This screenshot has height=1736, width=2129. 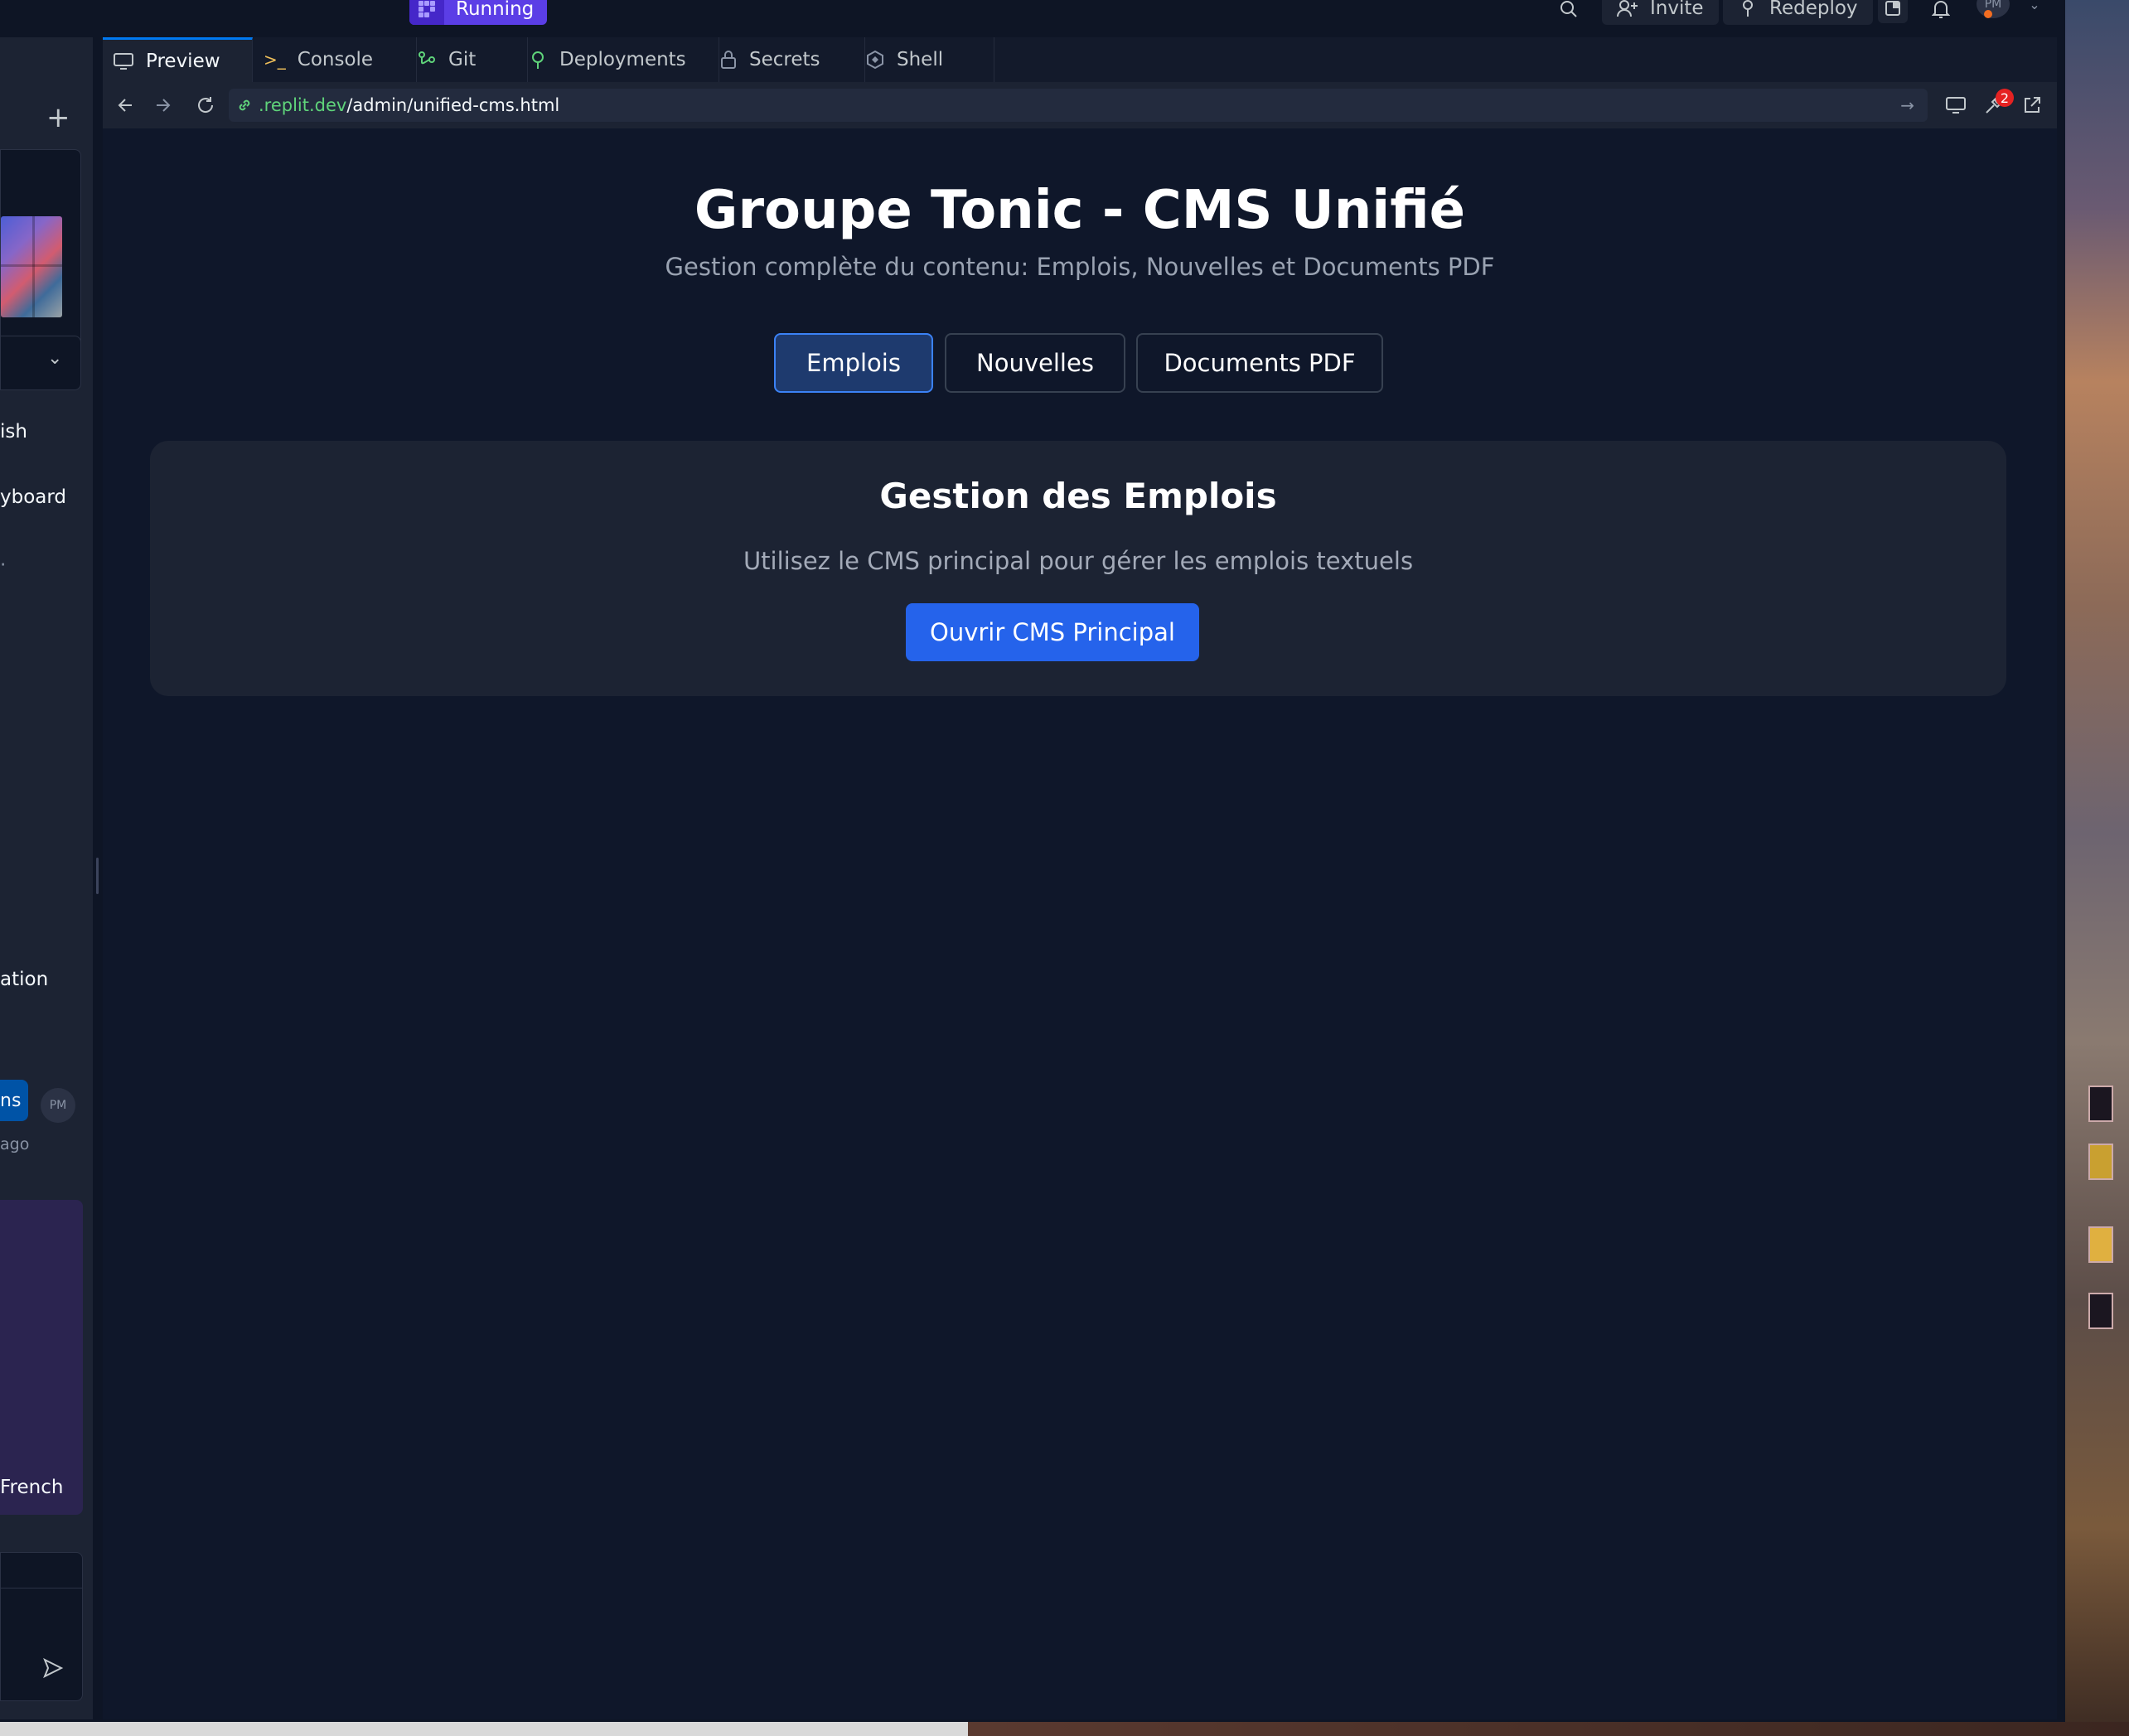 What do you see at coordinates (24, 979) in the screenshot?
I see `list-item: ation` at bounding box center [24, 979].